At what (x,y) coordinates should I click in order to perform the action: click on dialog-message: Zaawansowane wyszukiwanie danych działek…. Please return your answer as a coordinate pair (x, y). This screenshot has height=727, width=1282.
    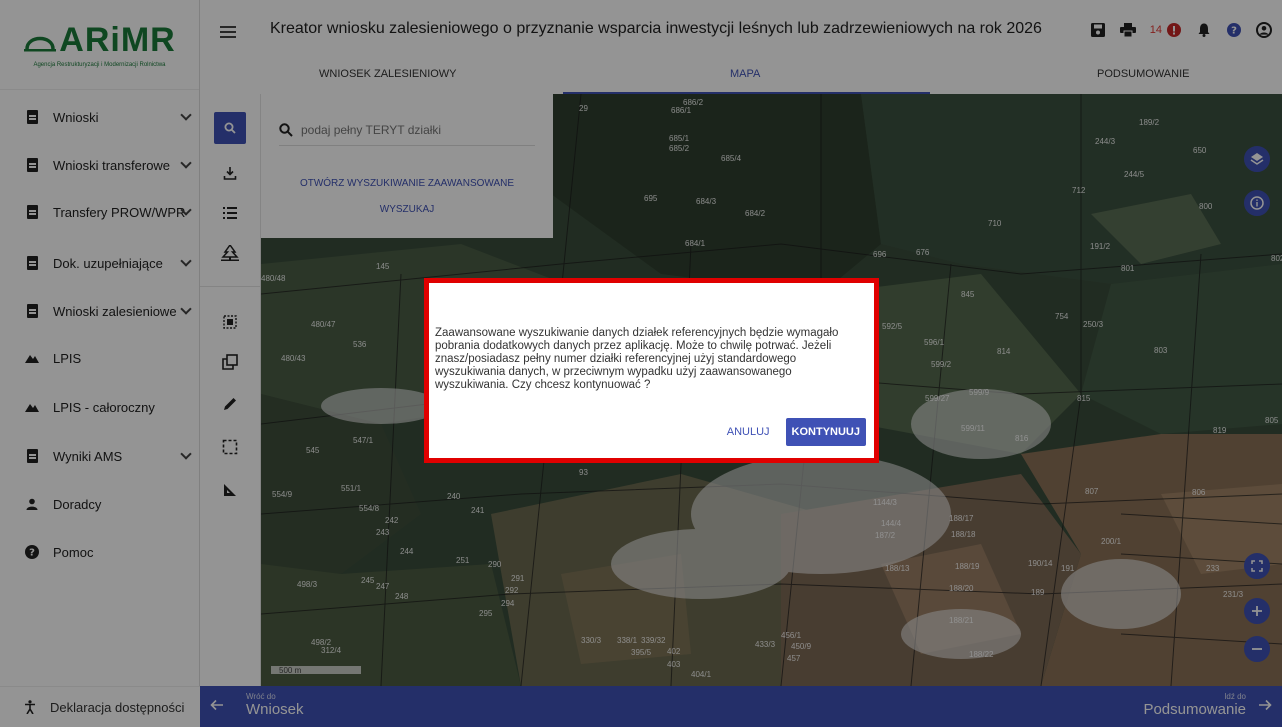
    Looking at the image, I should click on (637, 359).